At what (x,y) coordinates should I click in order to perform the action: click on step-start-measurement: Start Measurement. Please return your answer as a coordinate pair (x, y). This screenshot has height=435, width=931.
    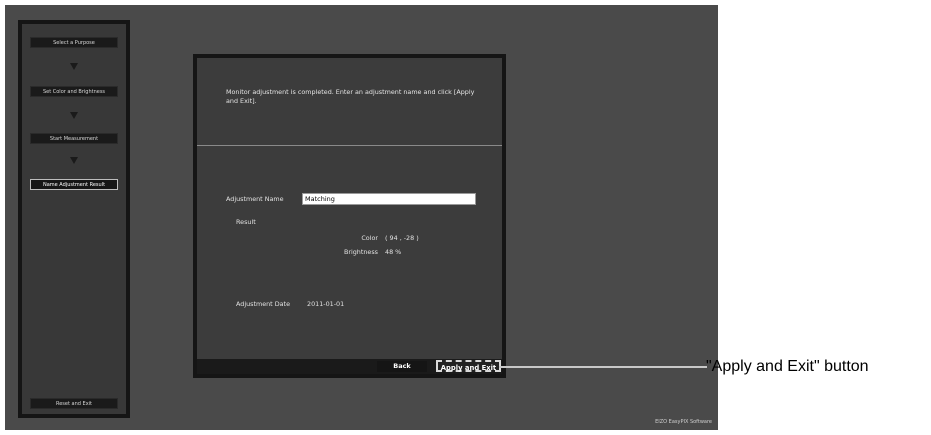
    Looking at the image, I should click on (74, 138).